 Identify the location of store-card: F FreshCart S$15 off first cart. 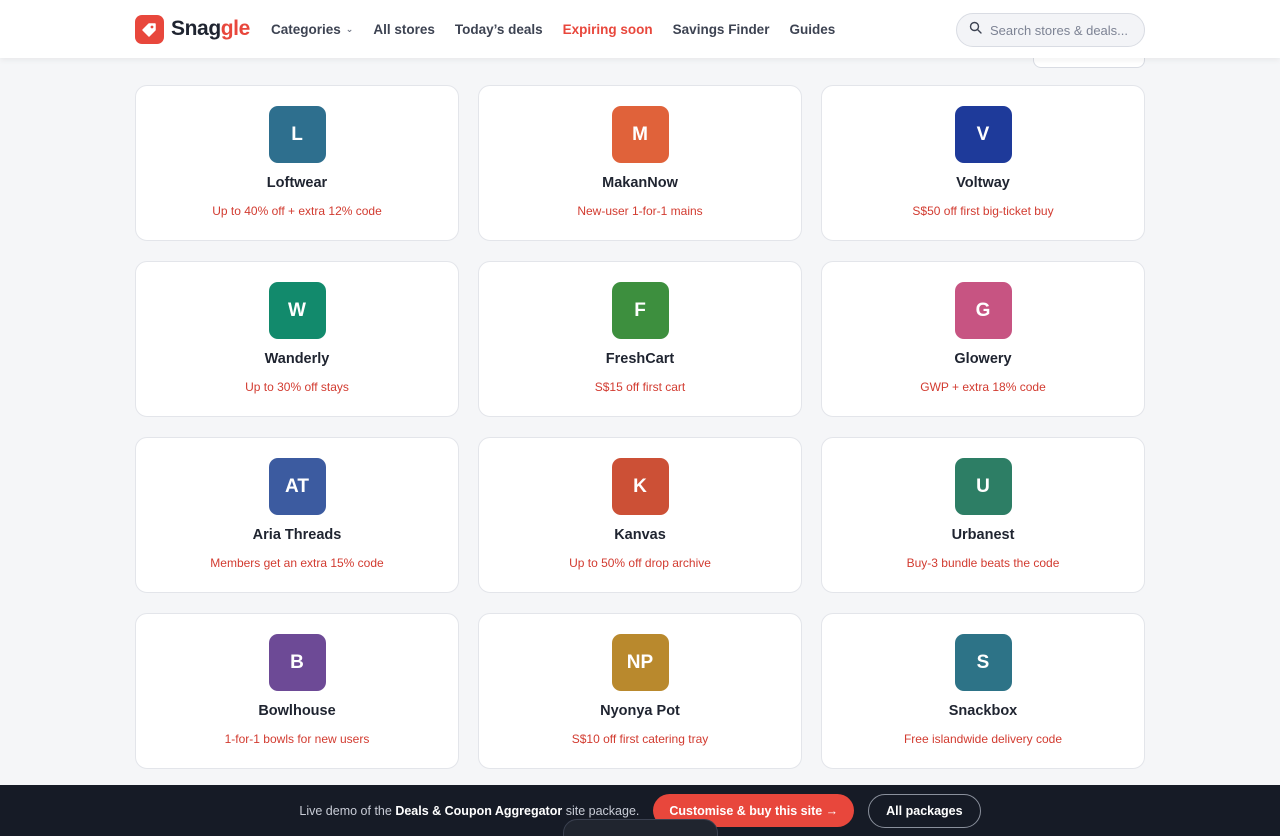
(640, 339).